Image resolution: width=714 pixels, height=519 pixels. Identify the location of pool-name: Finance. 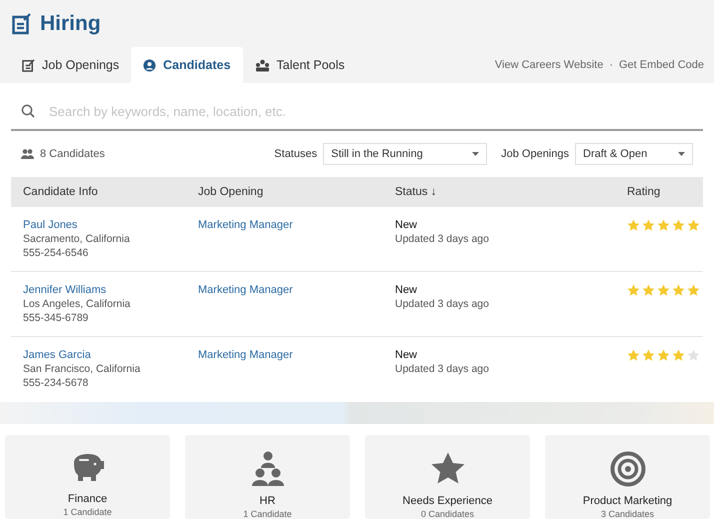
(88, 499).